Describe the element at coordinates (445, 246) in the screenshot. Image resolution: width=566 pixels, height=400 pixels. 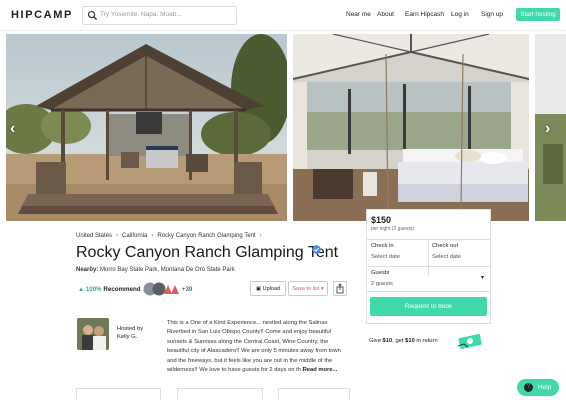
I see `checkout-label: Check out` at that location.